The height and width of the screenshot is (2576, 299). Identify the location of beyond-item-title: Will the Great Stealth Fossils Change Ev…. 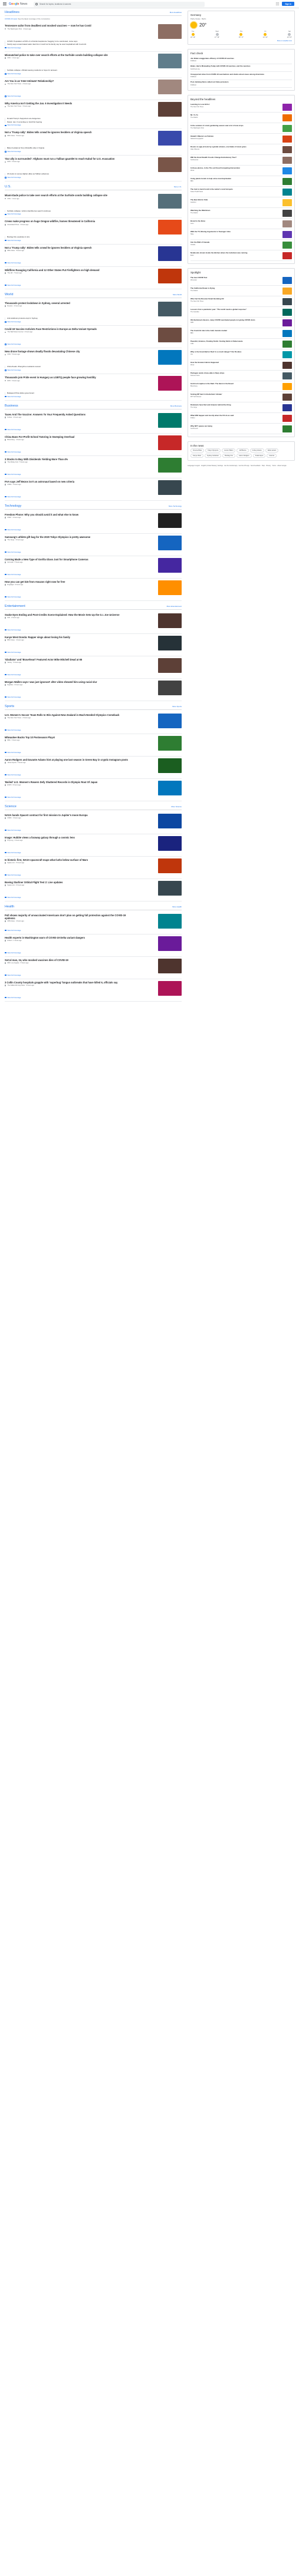
(213, 157).